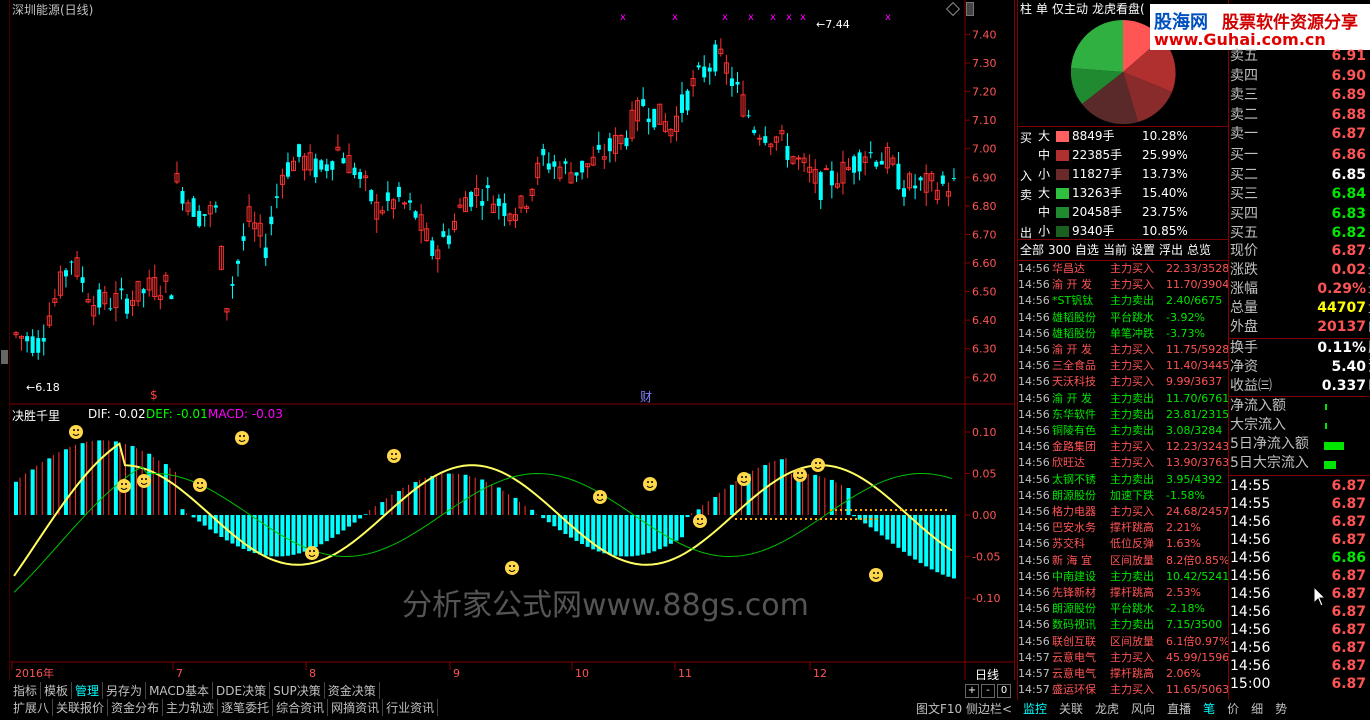 The image size is (1370, 720). I want to click on bottom-tab: 另存为, so click(125, 690).